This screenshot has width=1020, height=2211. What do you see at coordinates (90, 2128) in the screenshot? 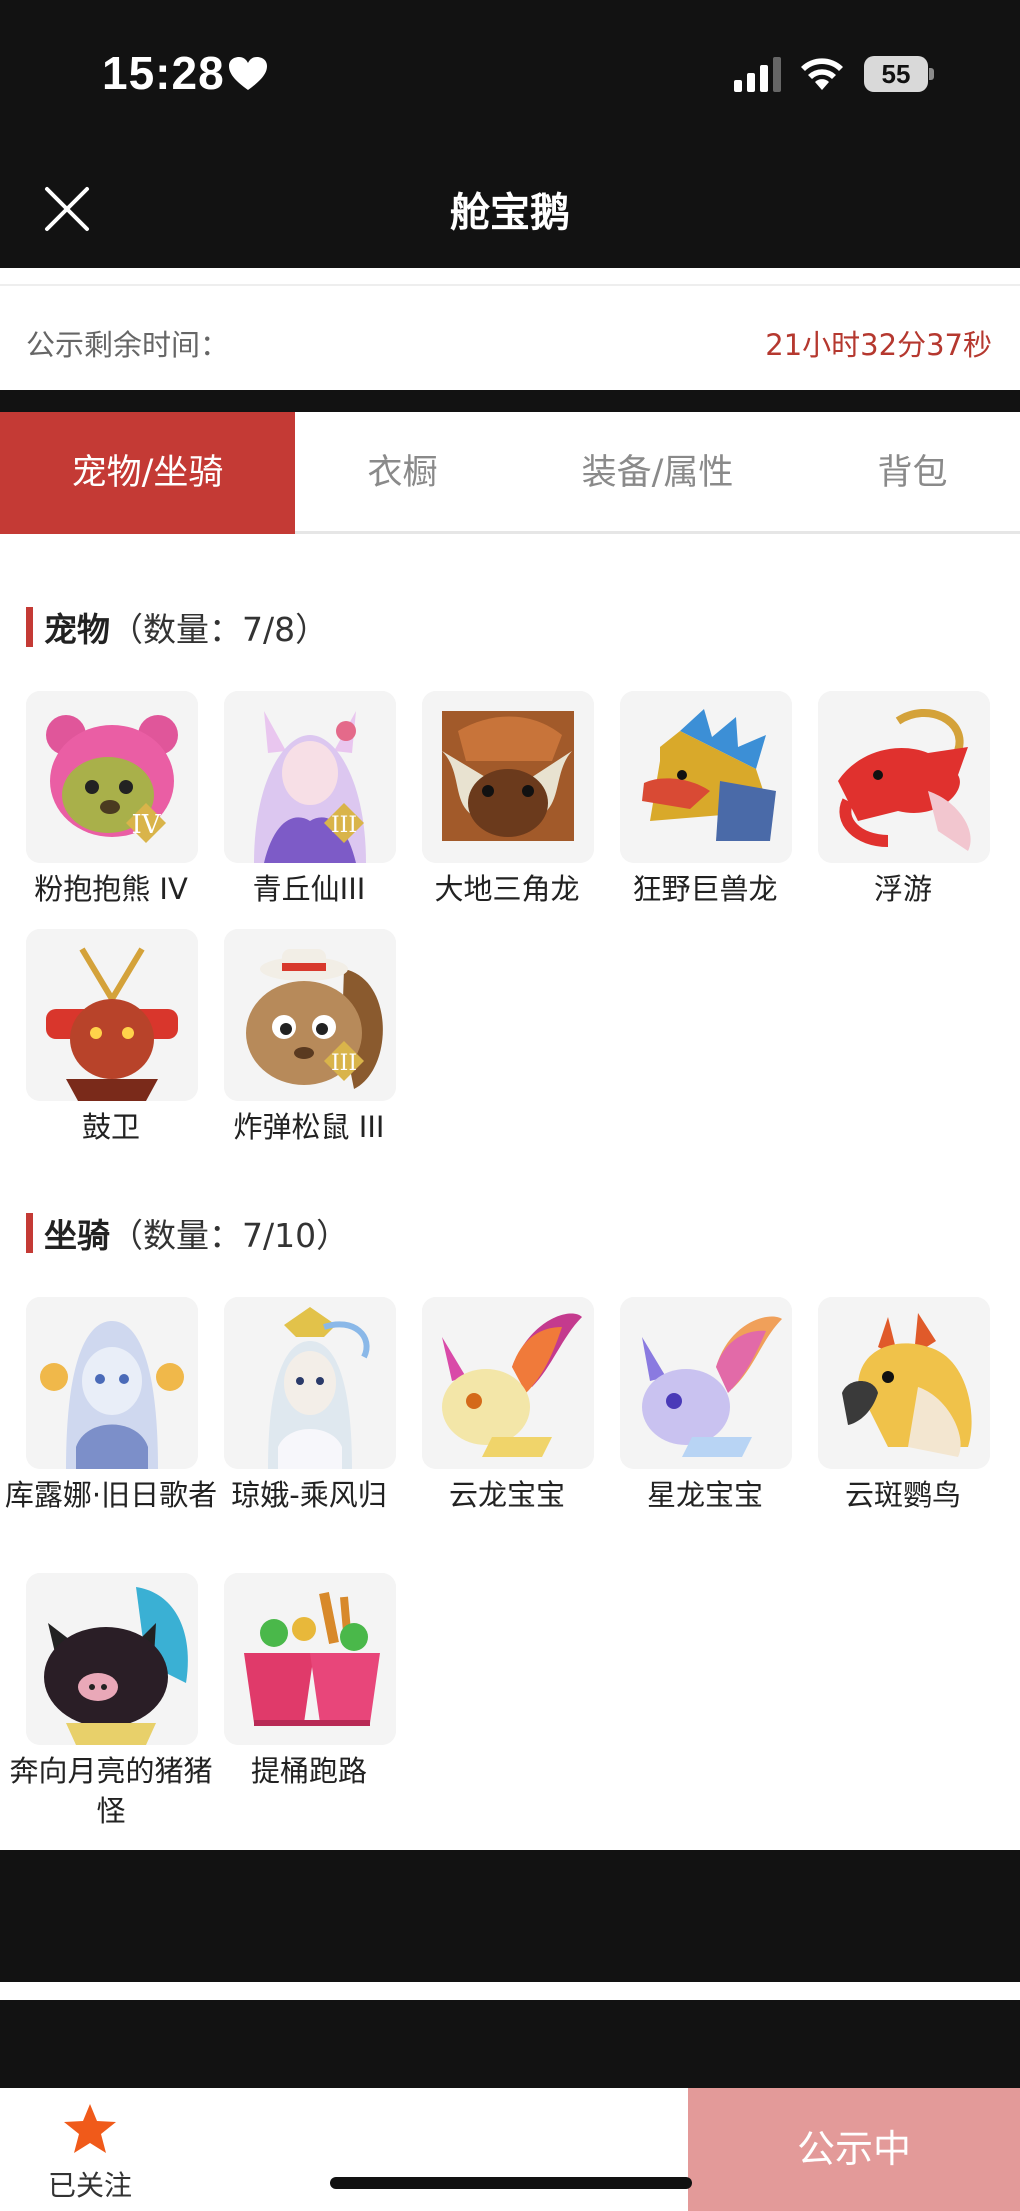
I see `star-icon` at bounding box center [90, 2128].